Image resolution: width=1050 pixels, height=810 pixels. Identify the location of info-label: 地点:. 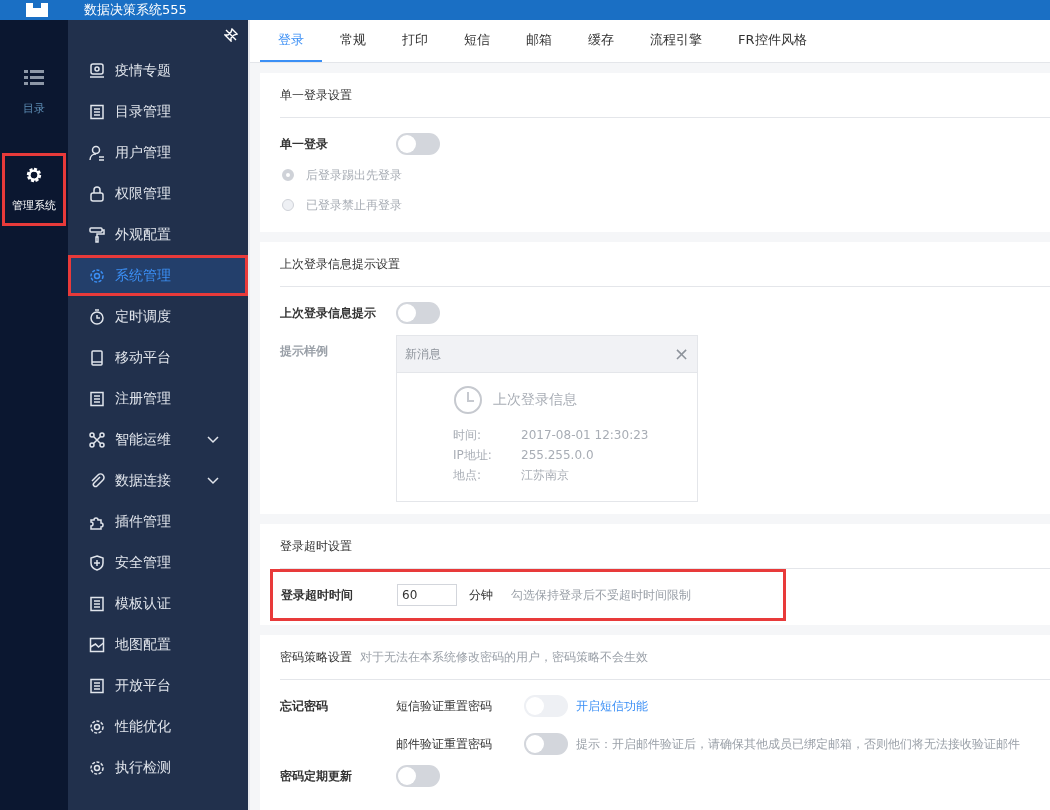
(468, 475).